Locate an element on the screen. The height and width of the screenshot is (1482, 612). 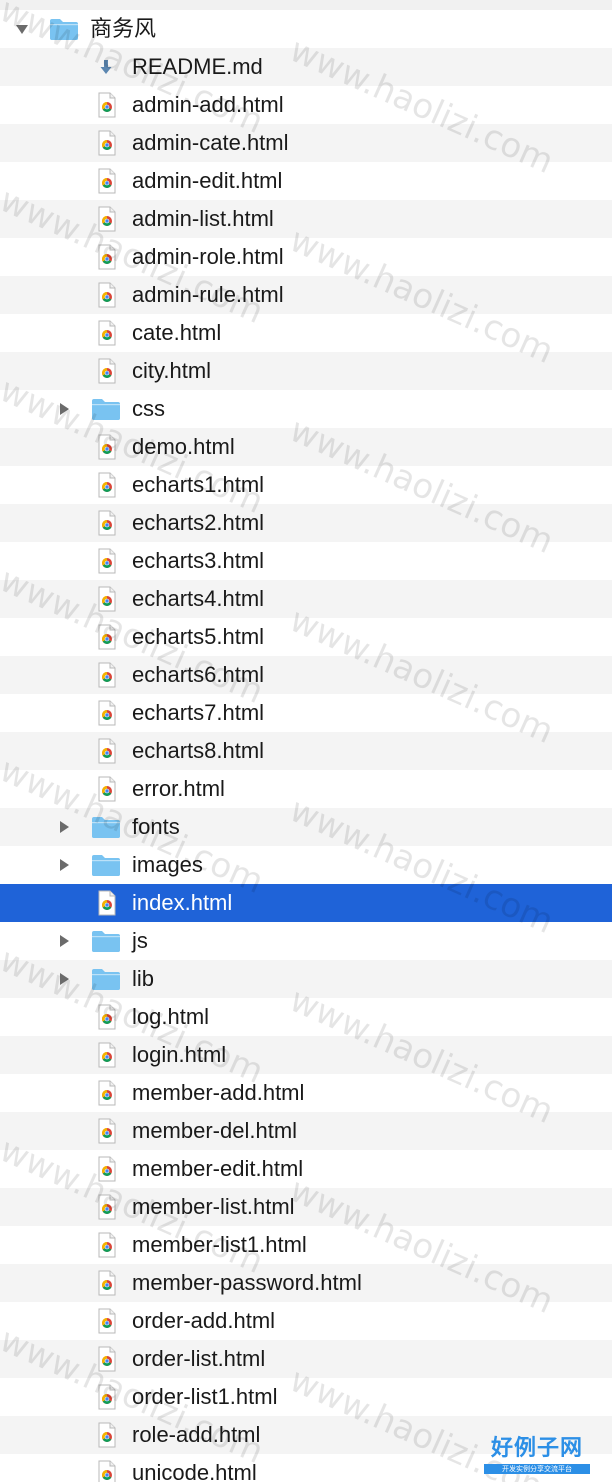
item-name: images is located at coordinates (167, 864).